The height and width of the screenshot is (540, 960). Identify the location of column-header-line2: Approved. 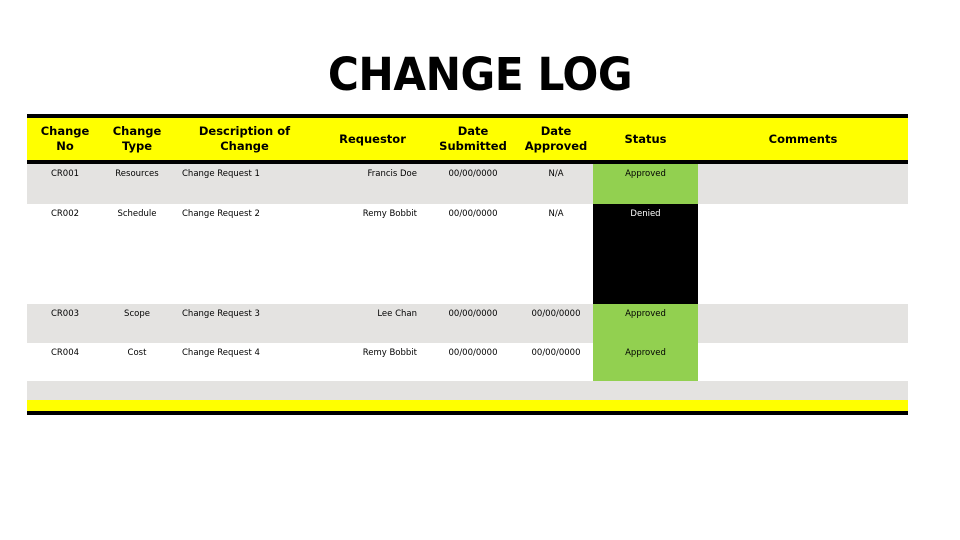
(556, 146).